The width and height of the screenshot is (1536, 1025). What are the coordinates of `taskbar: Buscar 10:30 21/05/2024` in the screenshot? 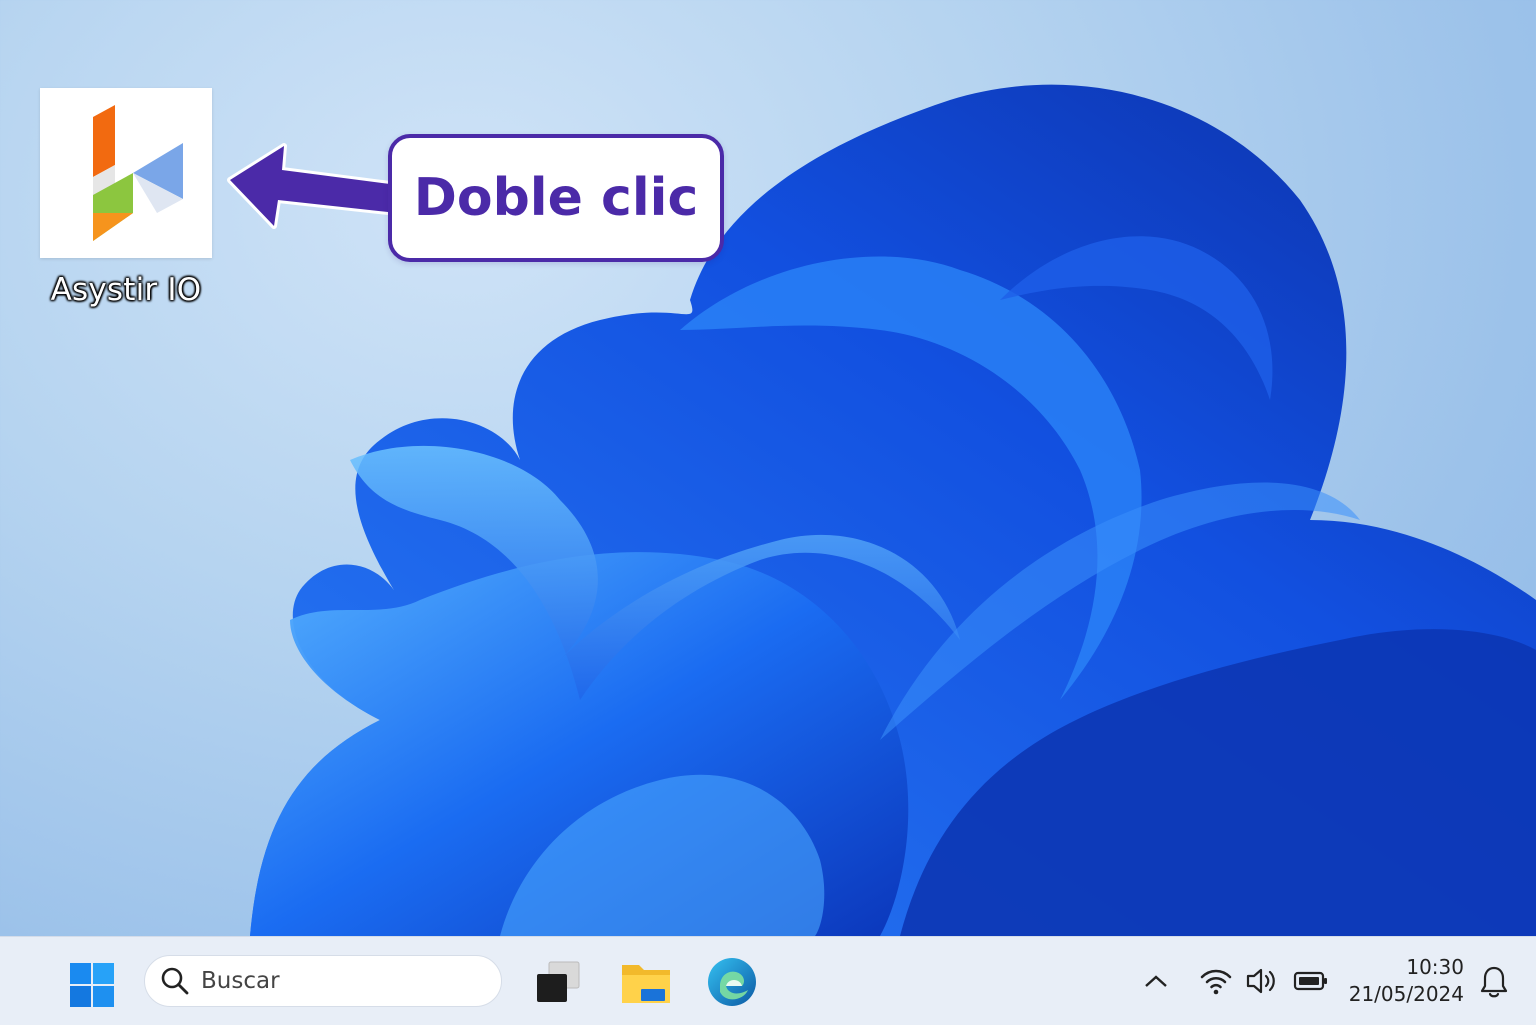 It's located at (768, 980).